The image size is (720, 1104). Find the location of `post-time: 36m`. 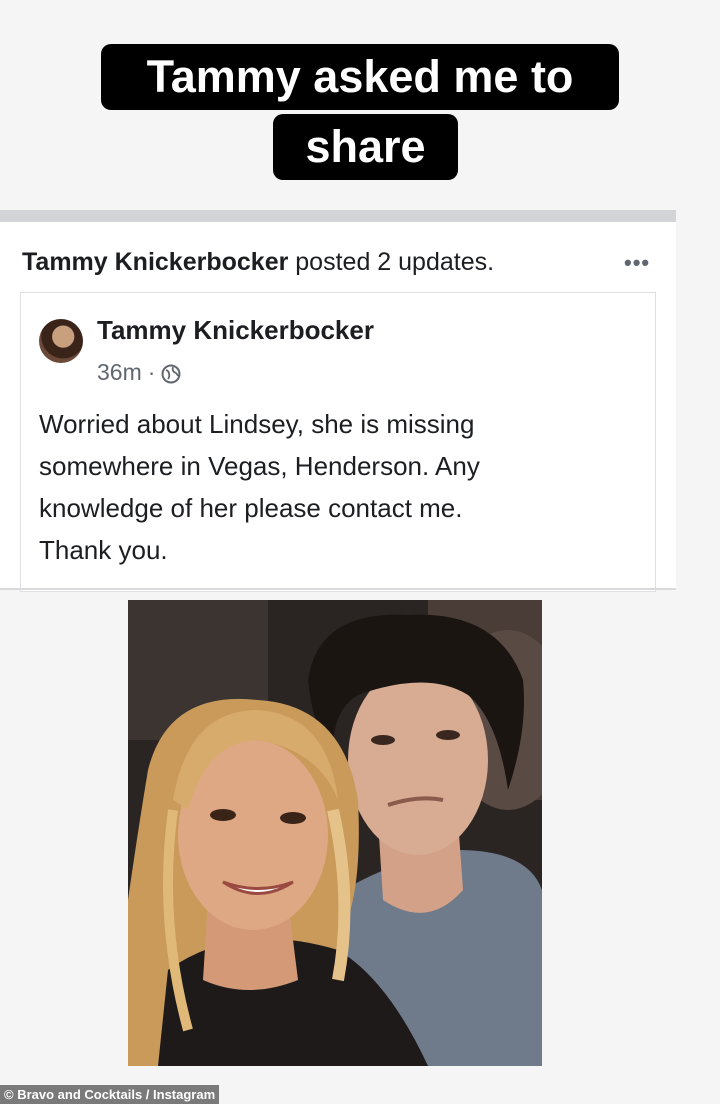

post-time: 36m is located at coordinates (119, 372).